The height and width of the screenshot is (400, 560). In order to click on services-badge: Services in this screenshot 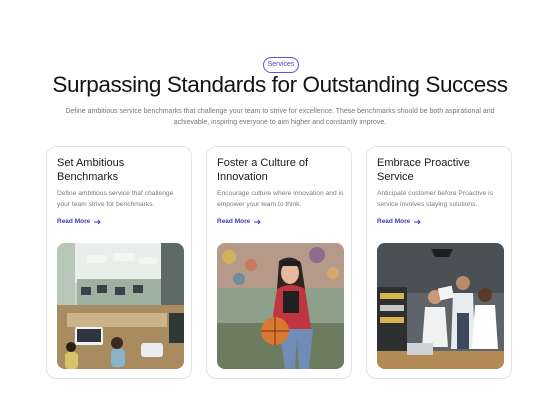, I will do `click(281, 65)`.